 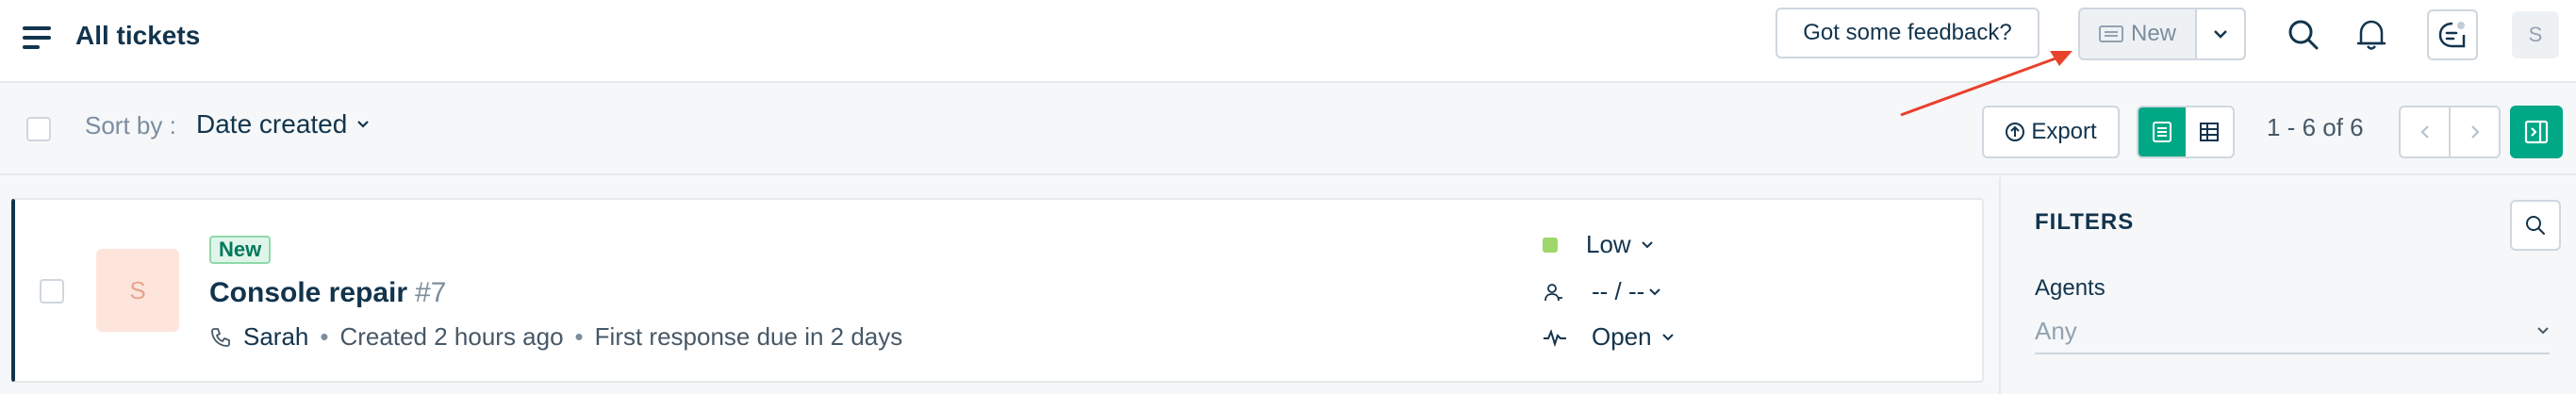 I want to click on freddy-assistant-button, so click(x=2452, y=34).